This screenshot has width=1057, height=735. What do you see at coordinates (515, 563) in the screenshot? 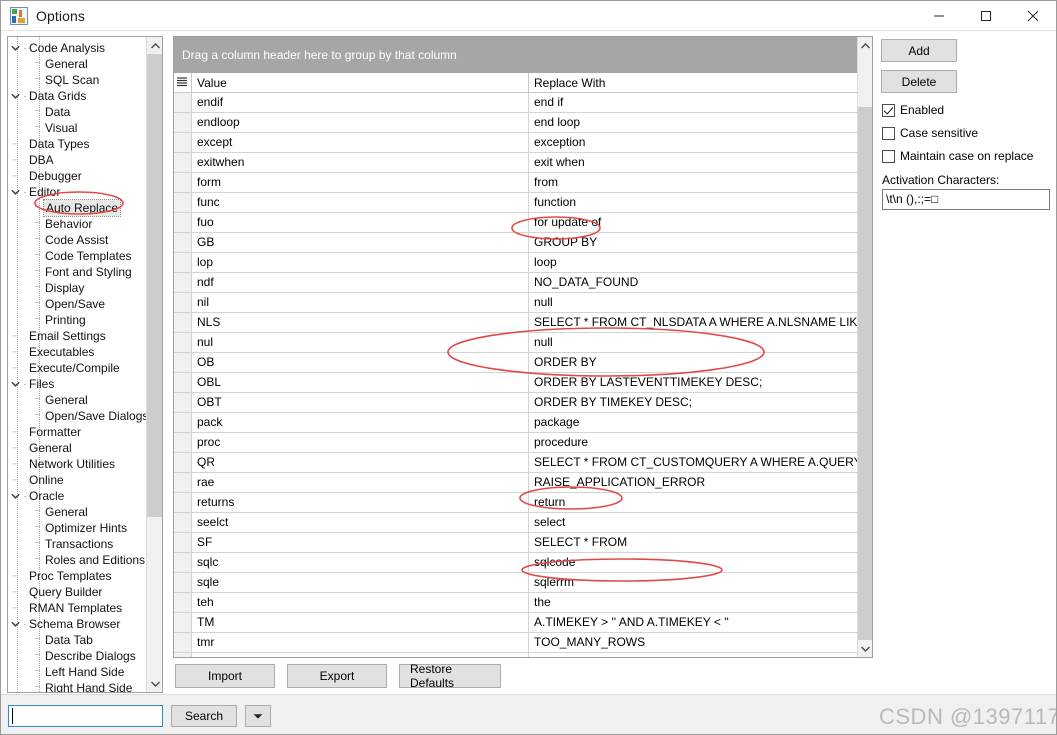
I see `table-row: sqlc sqlcode` at bounding box center [515, 563].